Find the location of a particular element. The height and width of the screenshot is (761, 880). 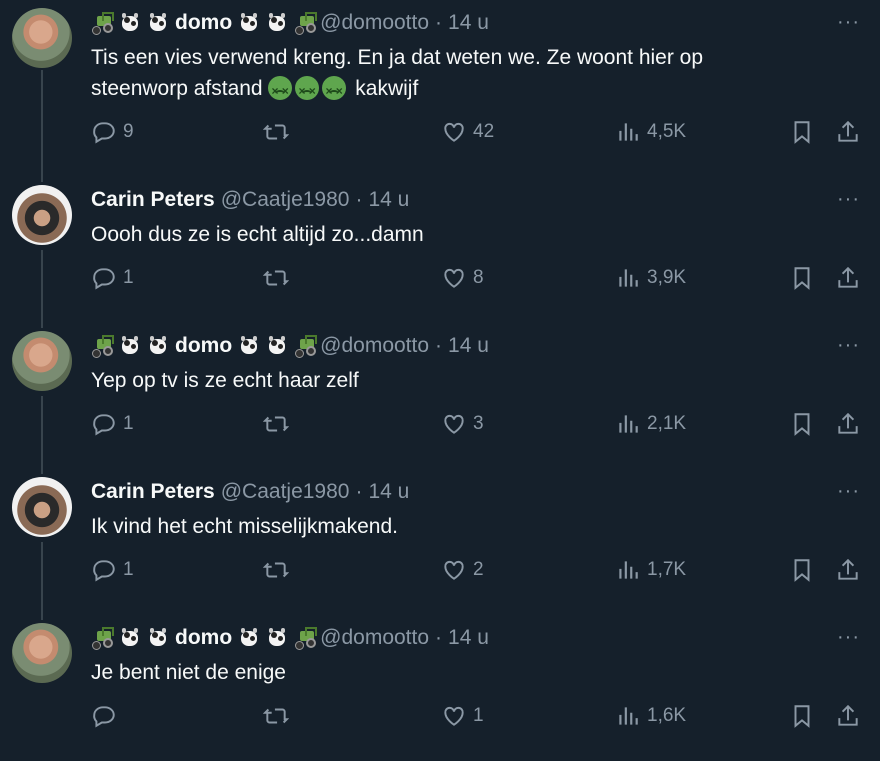

like-button: 8 is located at coordinates (462, 278).